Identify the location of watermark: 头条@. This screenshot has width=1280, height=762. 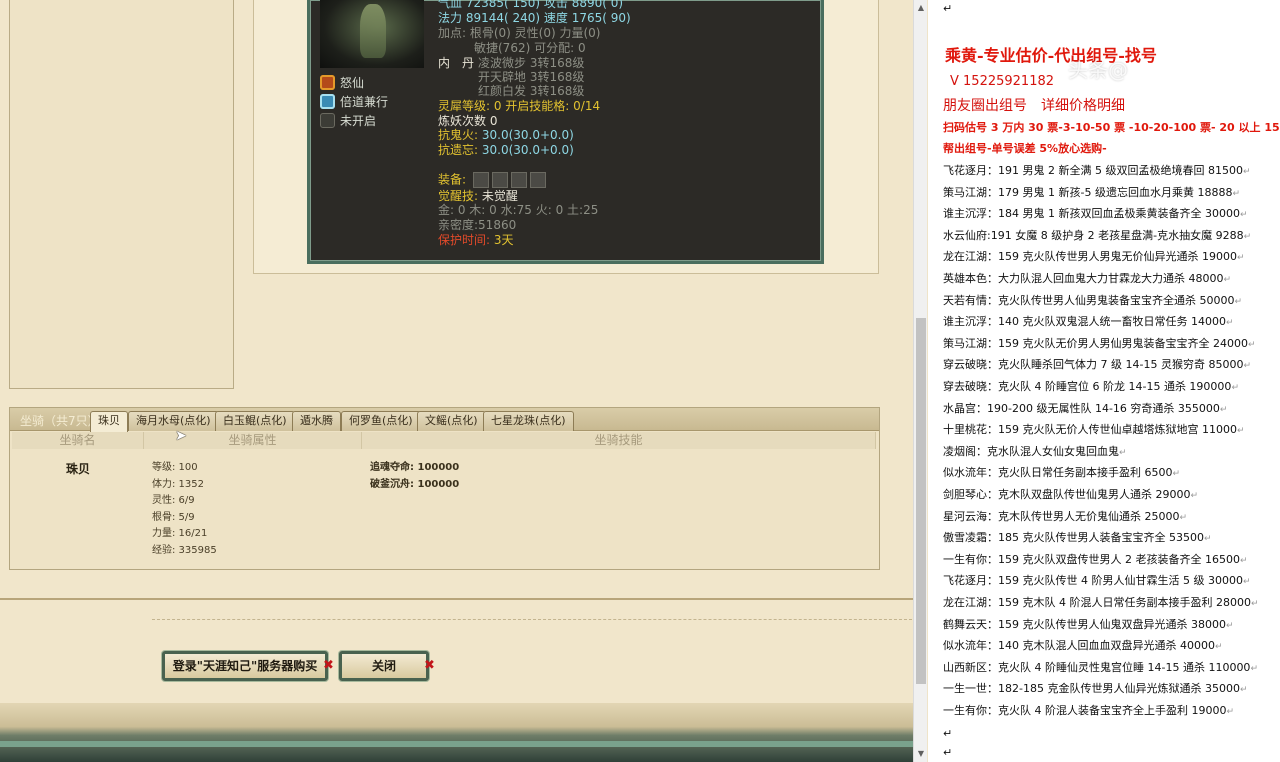
(1098, 70).